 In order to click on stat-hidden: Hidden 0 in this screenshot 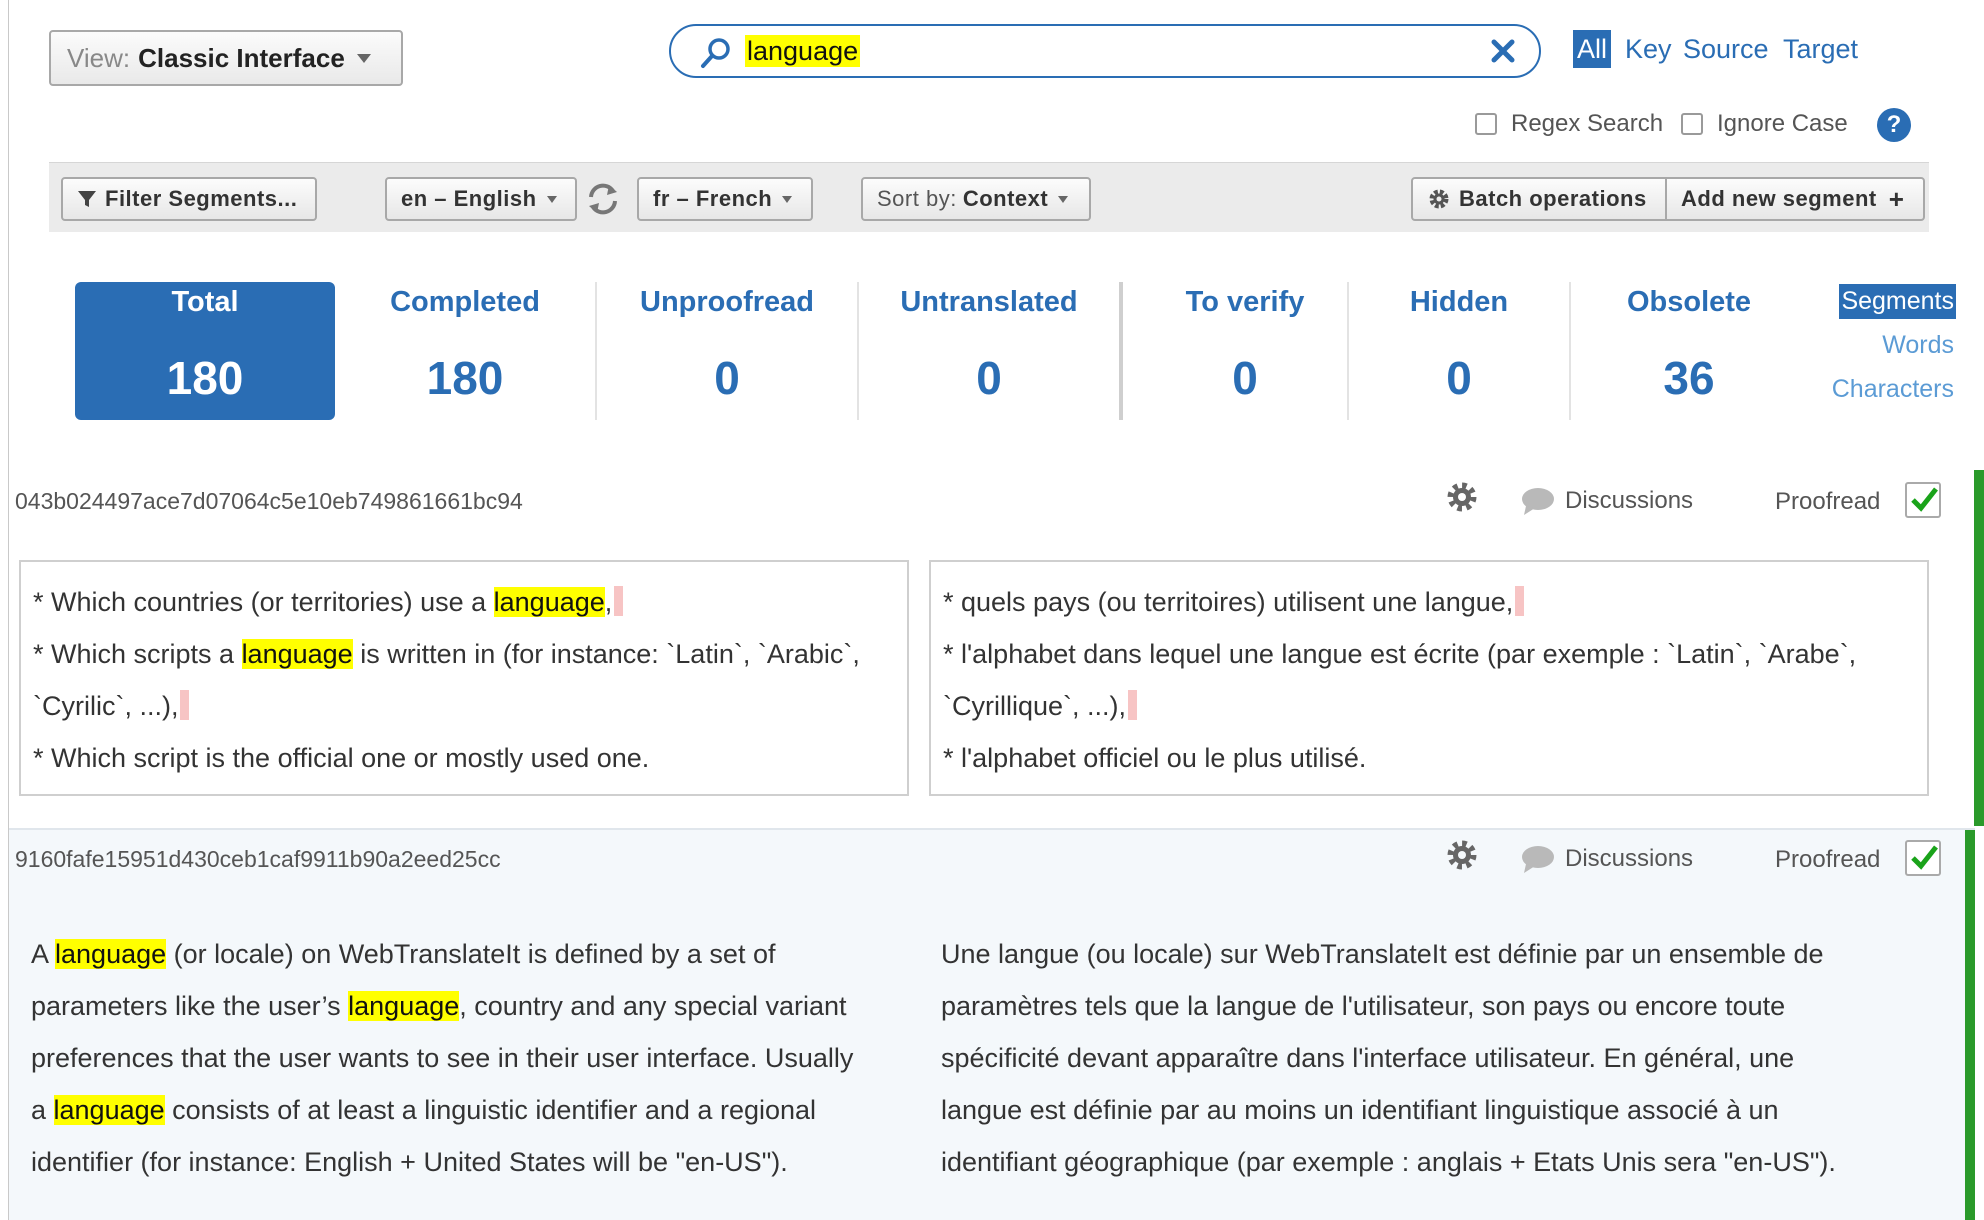, I will do `click(1459, 351)`.